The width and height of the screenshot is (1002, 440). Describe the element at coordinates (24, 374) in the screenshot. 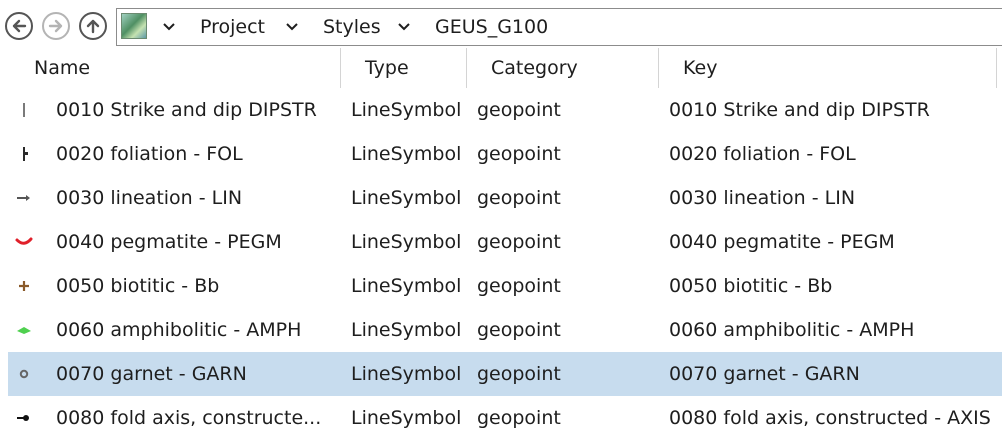

I see `garnet-symbol-icon` at that location.